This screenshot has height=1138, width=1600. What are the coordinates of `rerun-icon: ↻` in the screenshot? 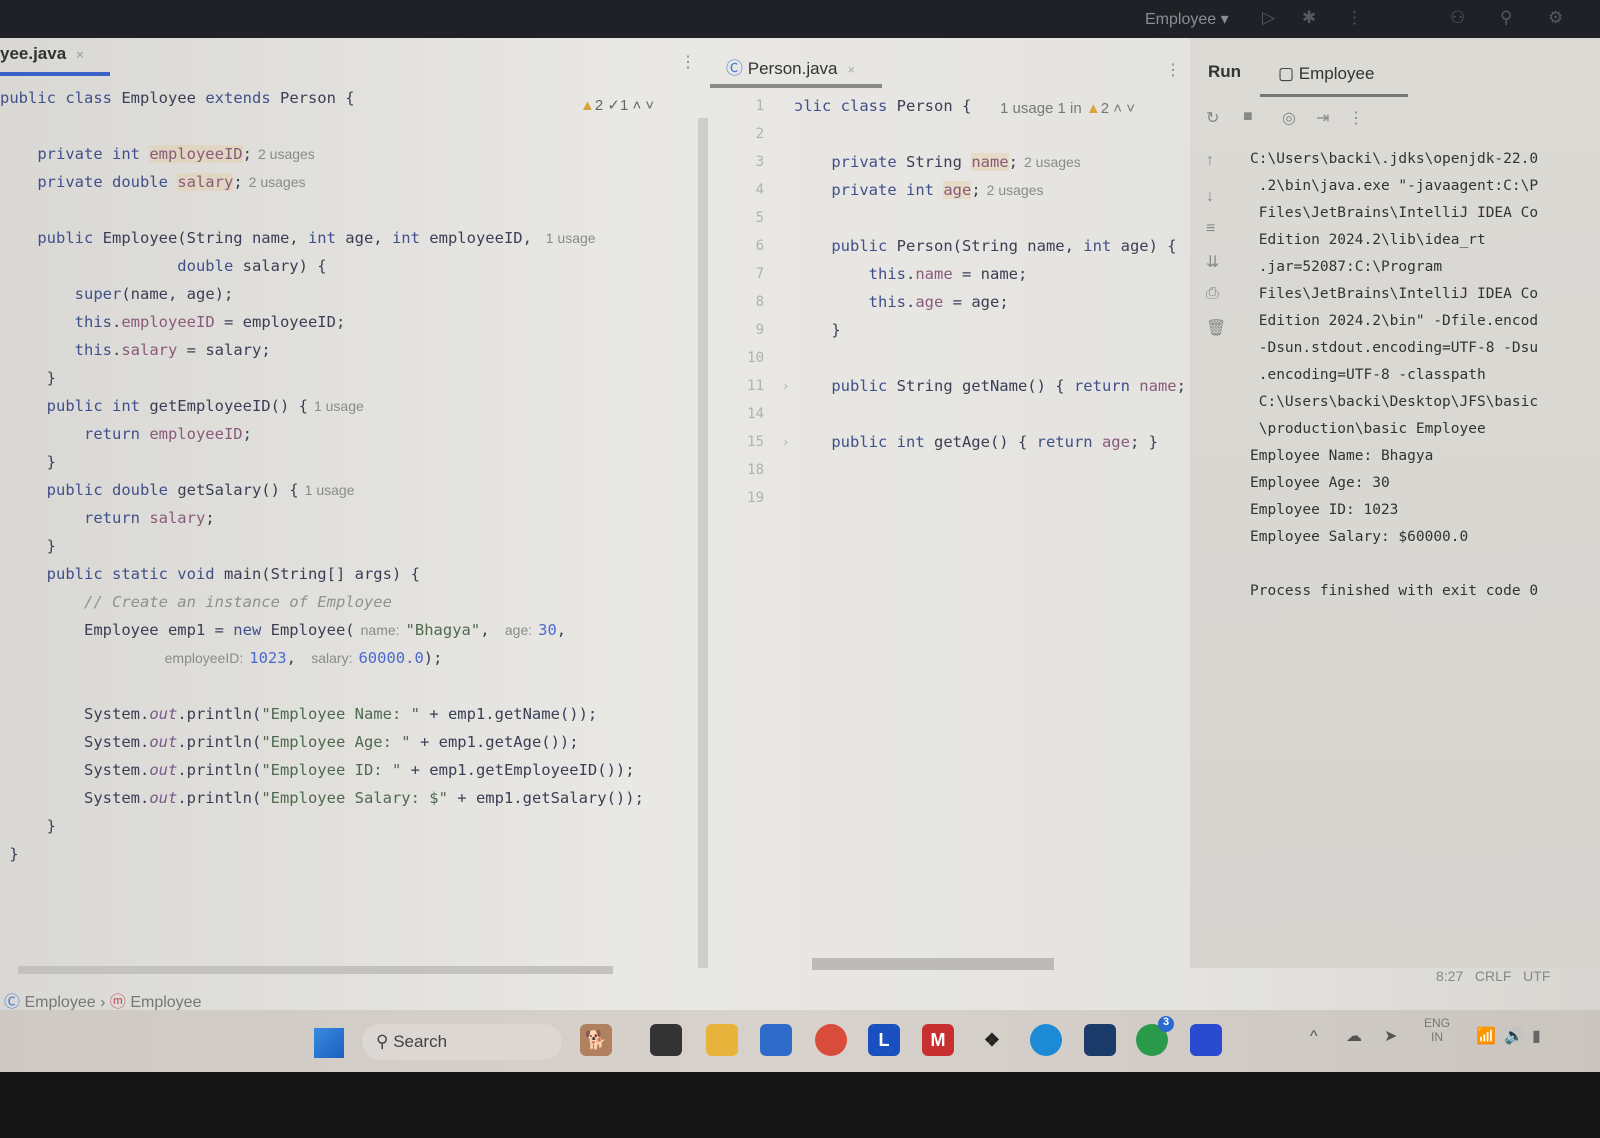 It's located at (1212, 118).